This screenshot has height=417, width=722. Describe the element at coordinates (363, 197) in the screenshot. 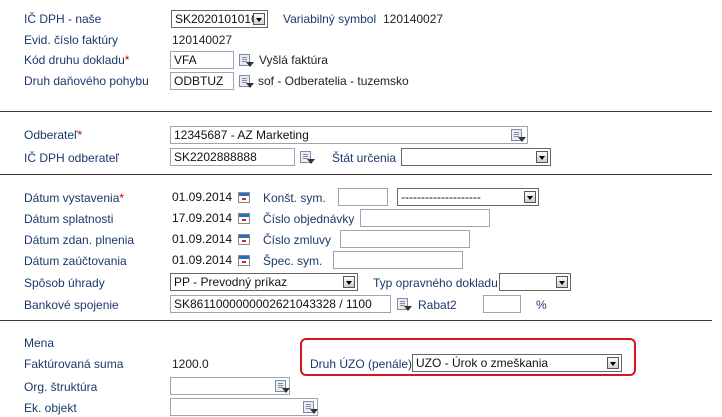

I see `konst-input` at that location.